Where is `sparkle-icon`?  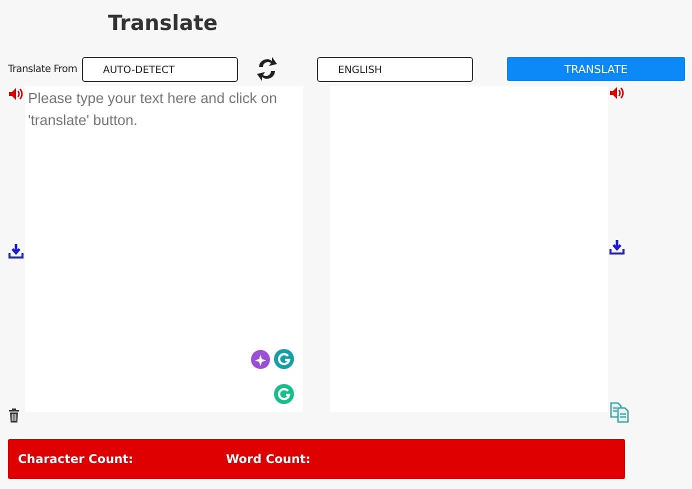
sparkle-icon is located at coordinates (260, 359).